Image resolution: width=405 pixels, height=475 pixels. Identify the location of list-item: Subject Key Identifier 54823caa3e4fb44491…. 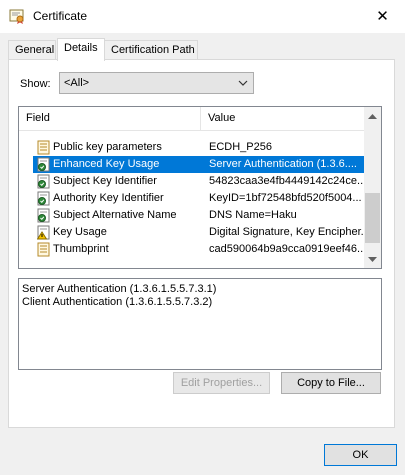
(192, 181).